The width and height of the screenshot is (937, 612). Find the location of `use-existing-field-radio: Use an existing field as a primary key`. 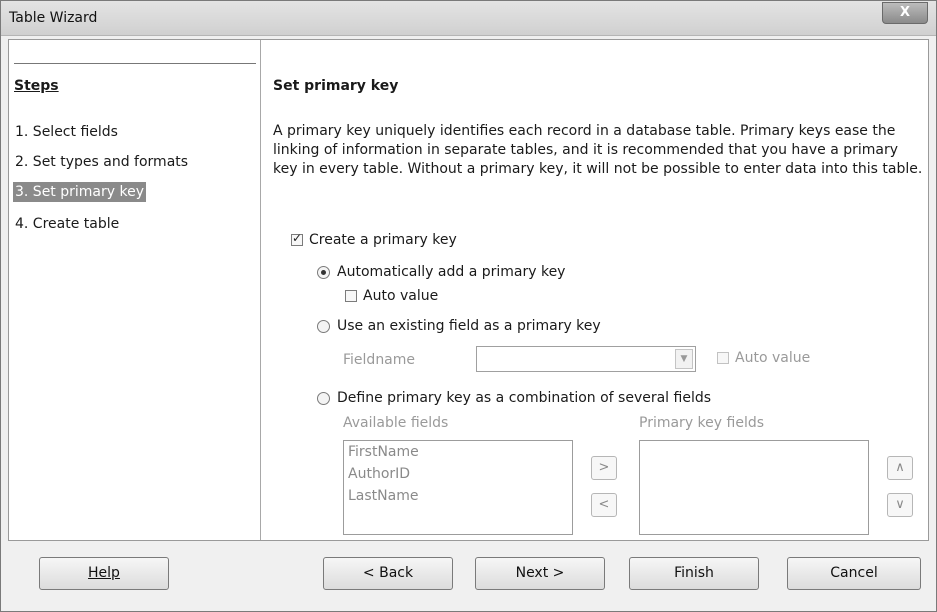

use-existing-field-radio: Use an existing field as a primary key is located at coordinates (459, 326).